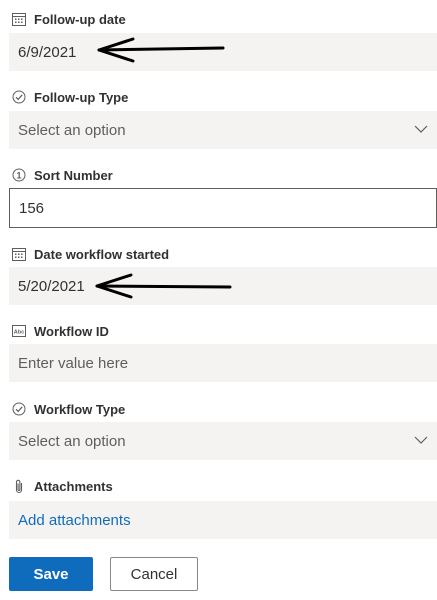 The height and width of the screenshot is (600, 437). I want to click on follow-up-type-label-text: Follow-up Type, so click(81, 97).